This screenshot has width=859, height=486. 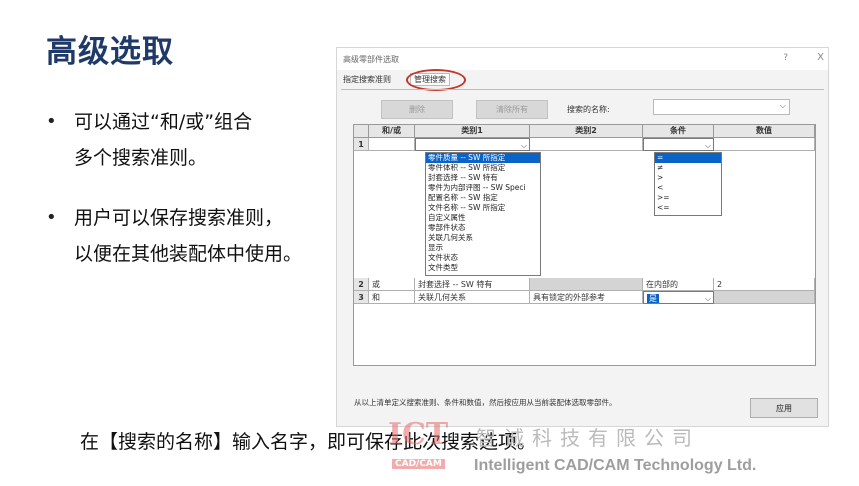 I want to click on dropdown-option: 封套选择 -- SW 特有, so click(x=483, y=178).